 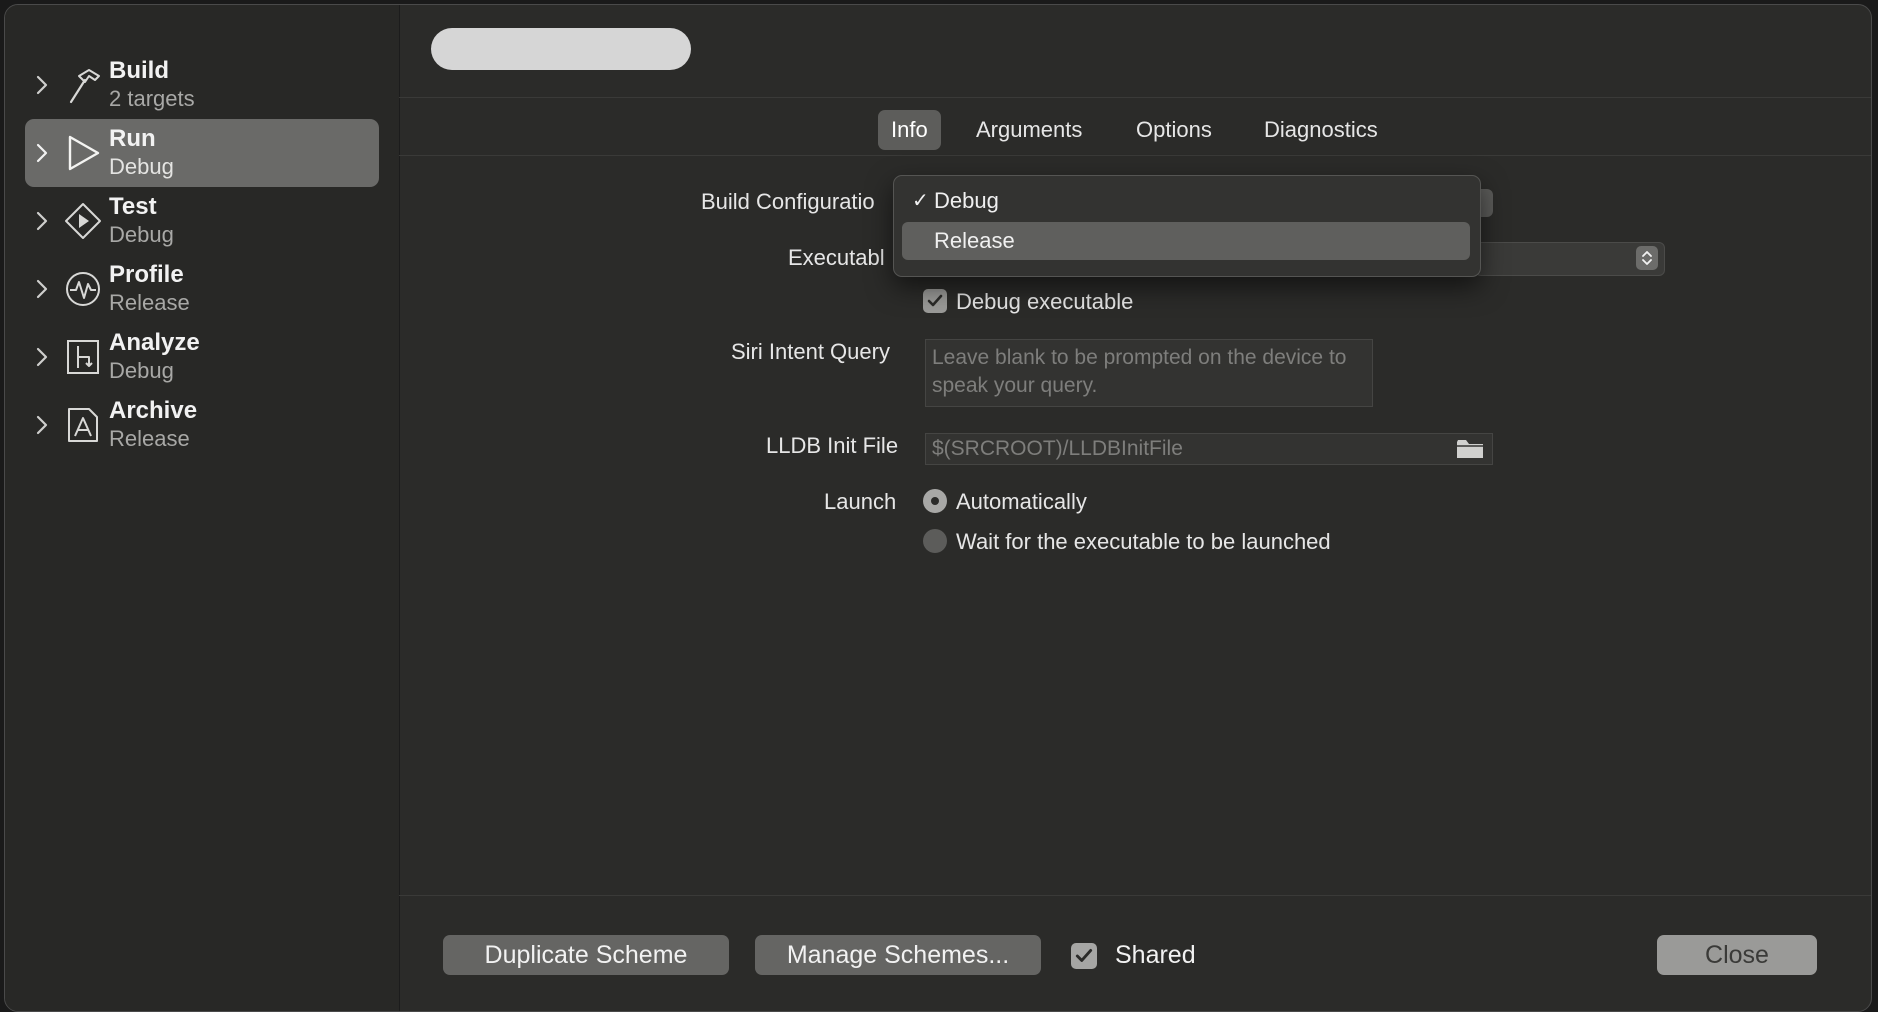 I want to click on sidebar-item-title: Run, so click(x=132, y=138).